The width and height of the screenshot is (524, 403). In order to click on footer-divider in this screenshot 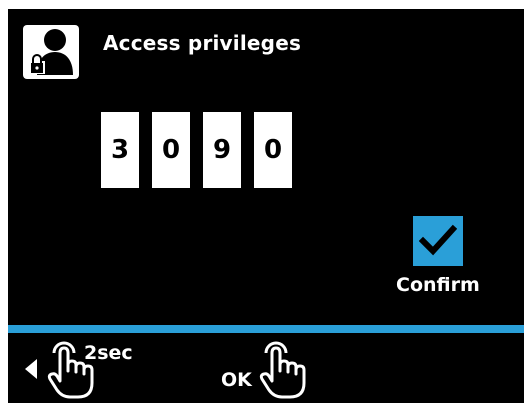, I will do `click(266, 329)`.